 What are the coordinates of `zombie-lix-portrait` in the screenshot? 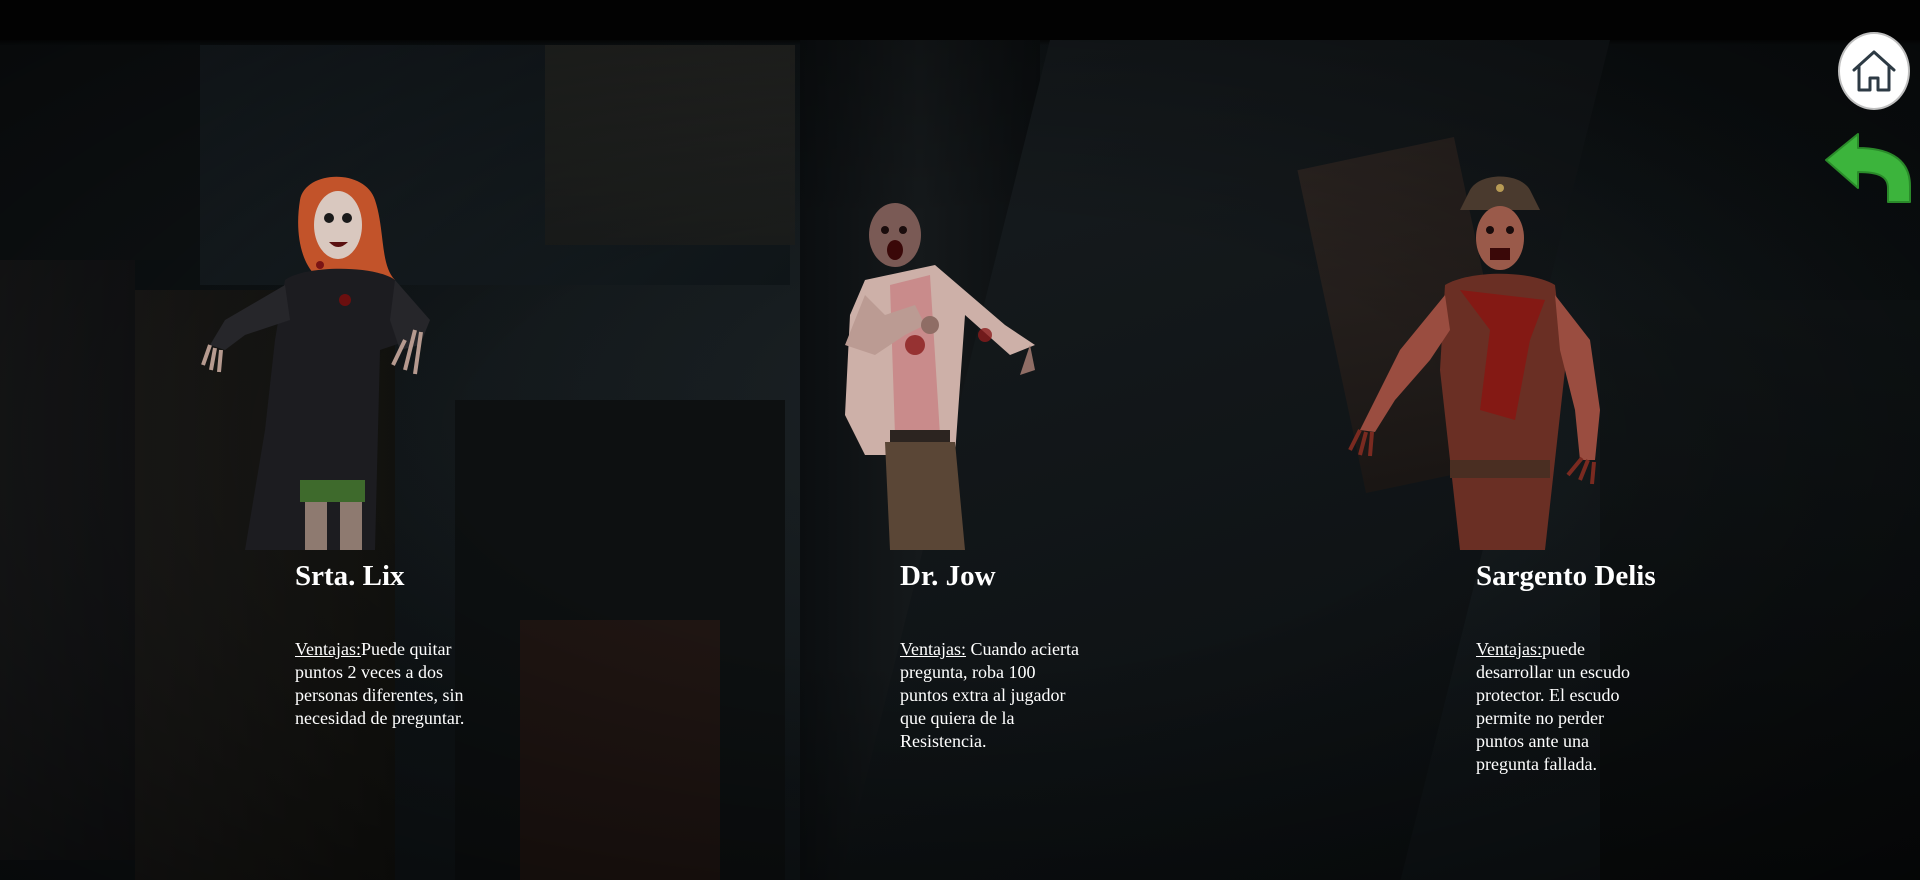 It's located at (315, 363).